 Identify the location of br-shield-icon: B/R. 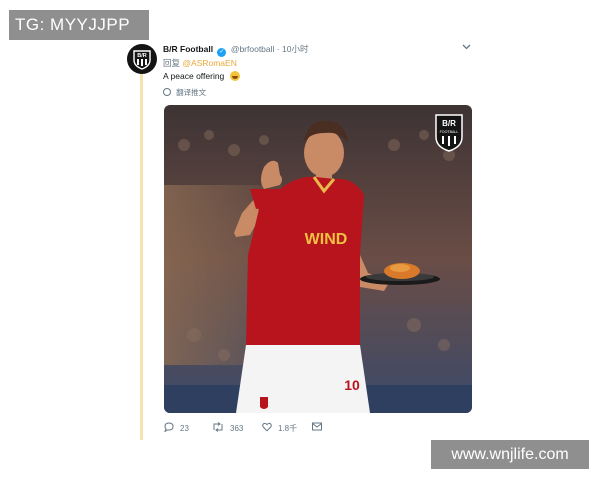
(142, 60).